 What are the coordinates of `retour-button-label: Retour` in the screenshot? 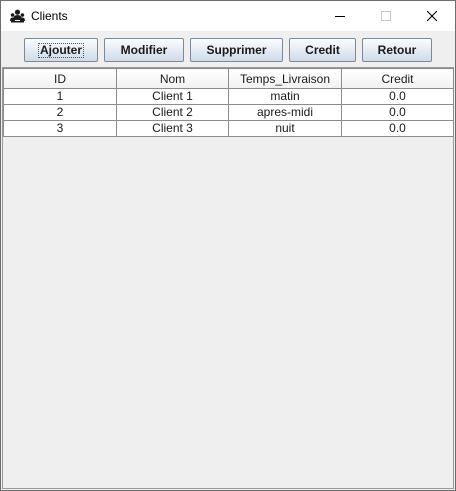 It's located at (397, 50).